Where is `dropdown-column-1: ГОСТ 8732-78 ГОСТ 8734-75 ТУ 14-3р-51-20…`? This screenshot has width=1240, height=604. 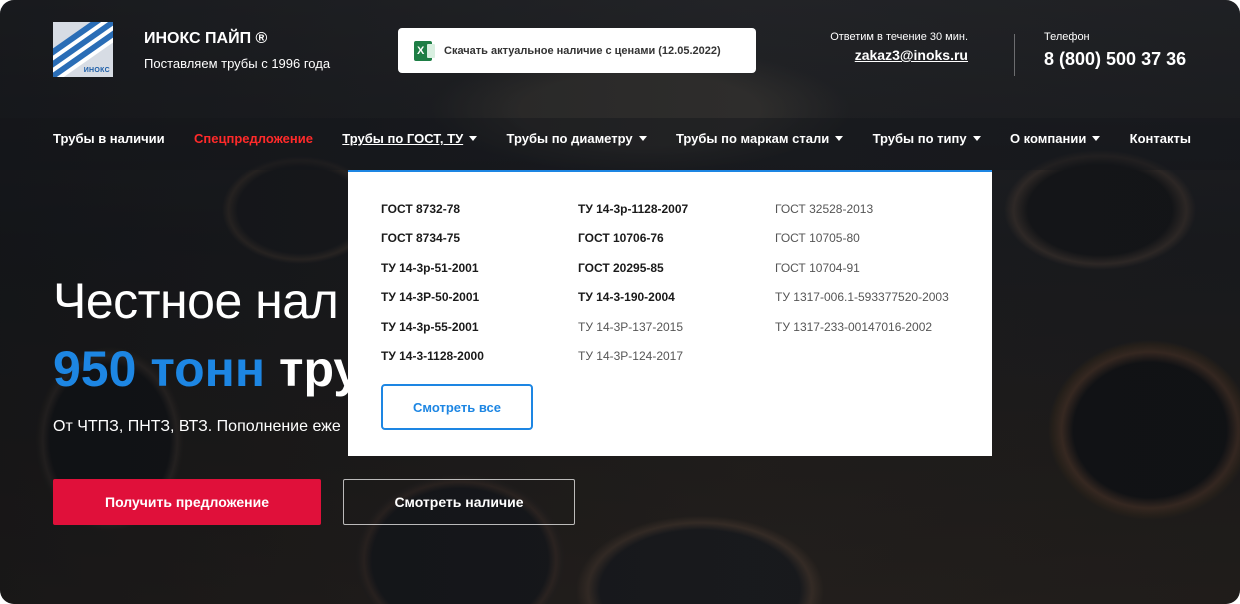 dropdown-column-1: ГОСТ 8732-78 ГОСТ 8734-75 ТУ 14-3р-51-20… is located at coordinates (432, 290).